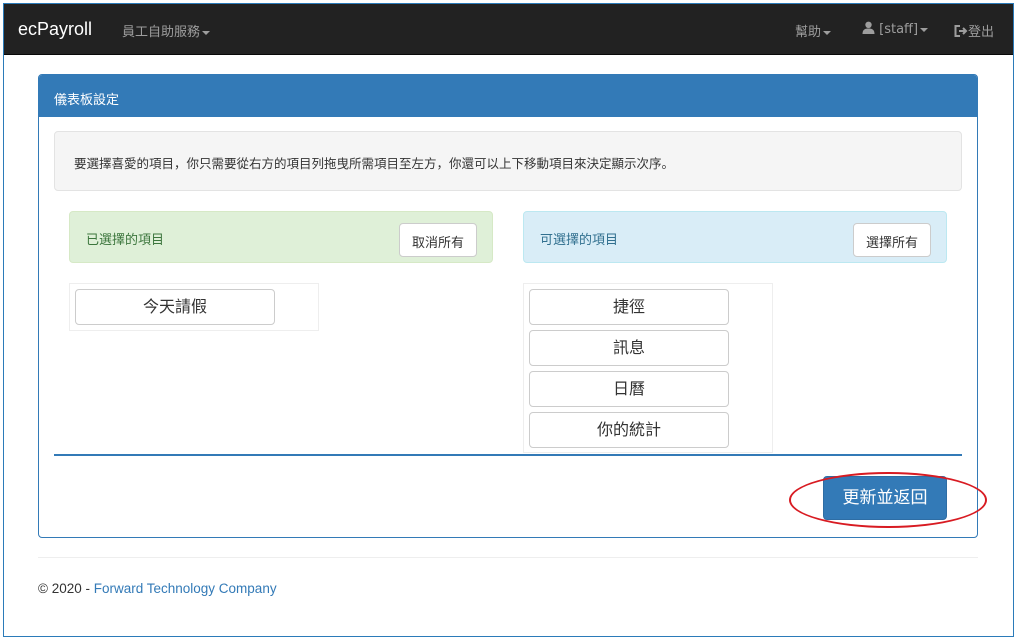 This screenshot has width=1017, height=641. I want to click on selected-items-list: 今天請假, so click(194, 307).